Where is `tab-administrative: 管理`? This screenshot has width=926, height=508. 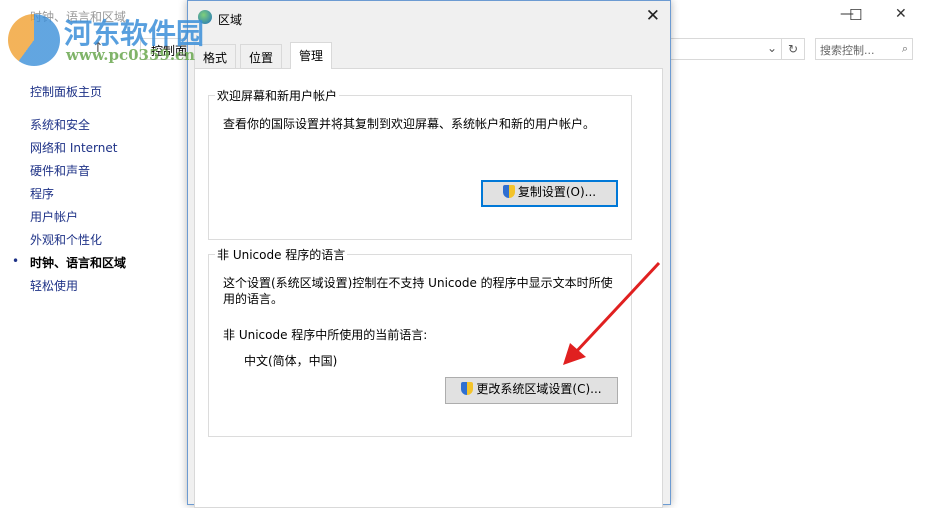
tab-administrative: 管理 is located at coordinates (311, 55).